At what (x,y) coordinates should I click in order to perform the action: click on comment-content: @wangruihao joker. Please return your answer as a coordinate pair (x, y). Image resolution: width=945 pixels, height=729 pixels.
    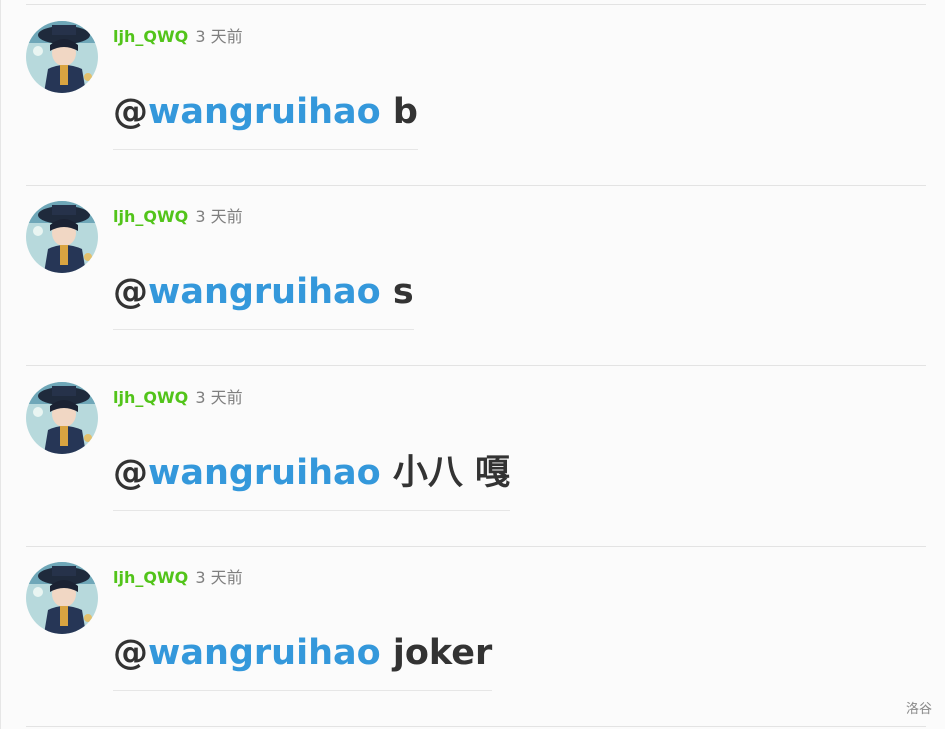
    Looking at the image, I should click on (303, 659).